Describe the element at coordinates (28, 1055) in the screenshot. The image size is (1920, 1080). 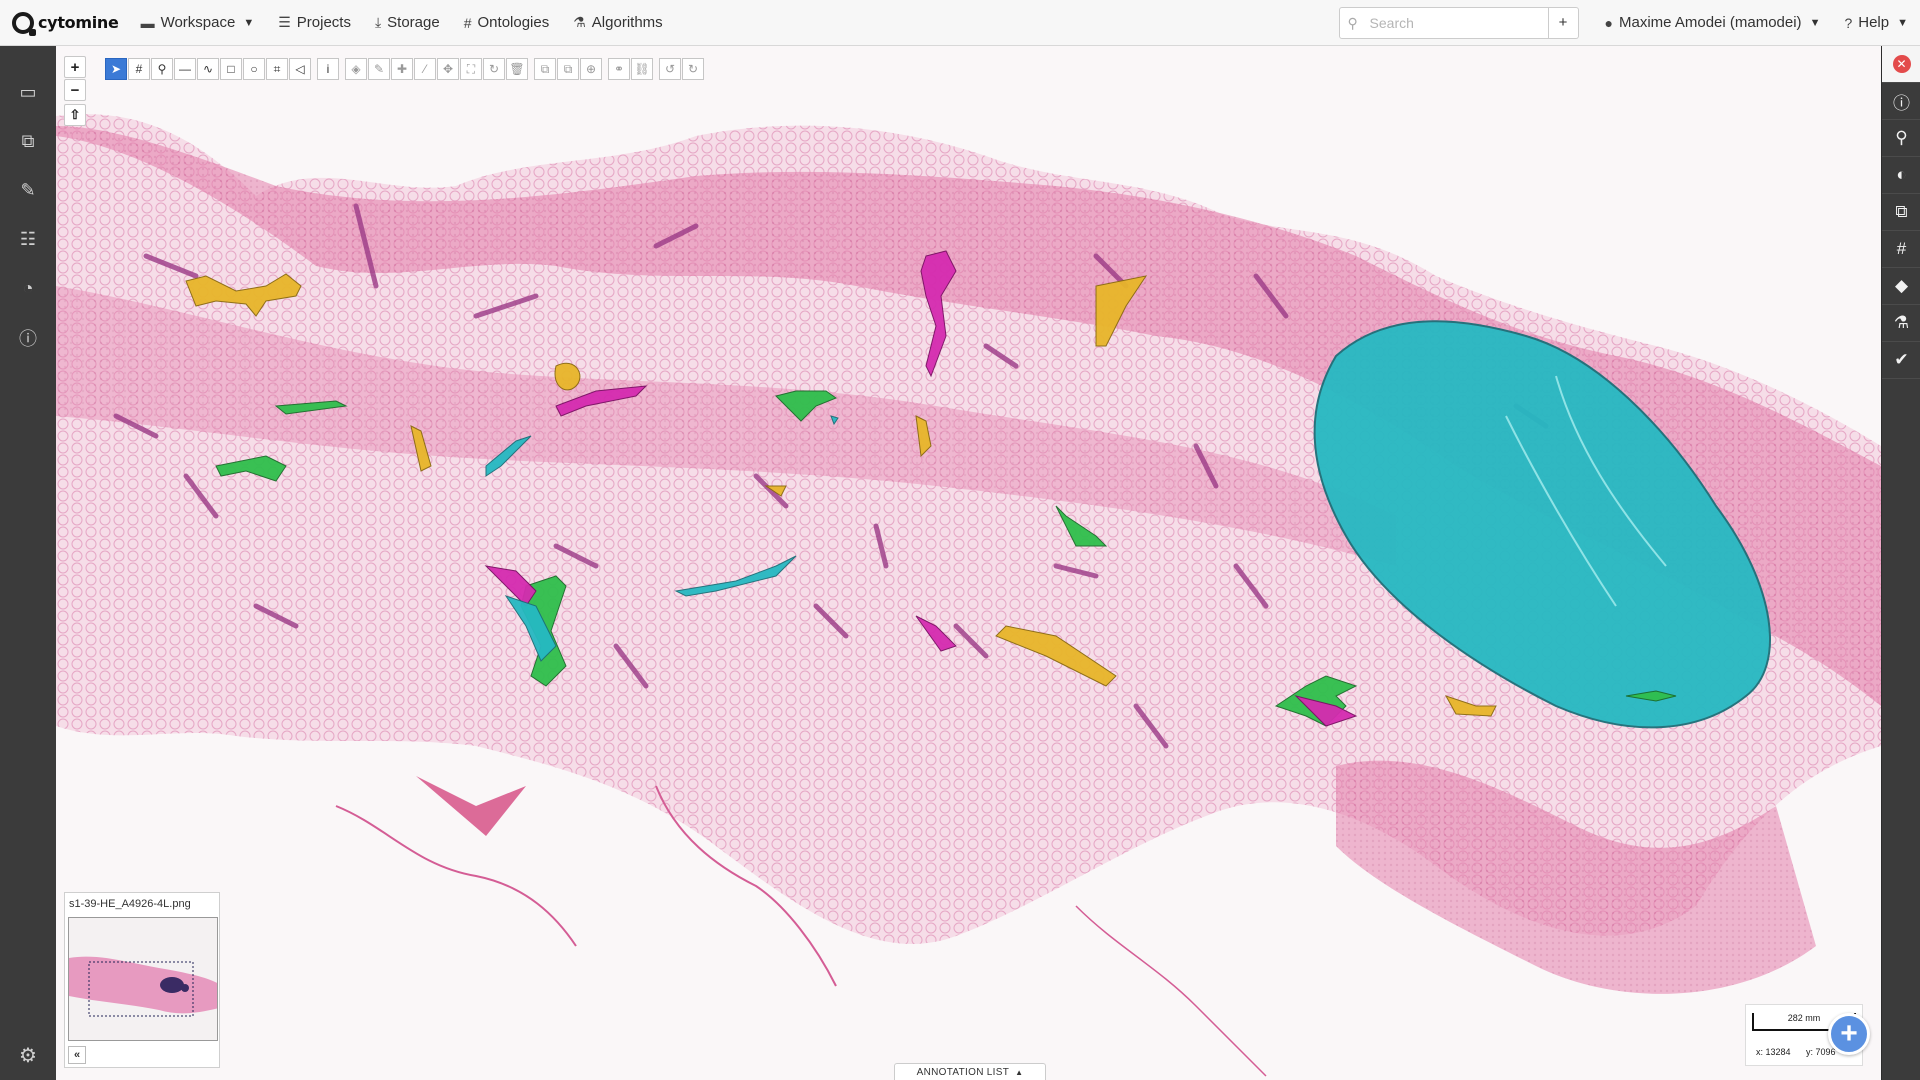
I see `settings-icon: ⚙` at that location.